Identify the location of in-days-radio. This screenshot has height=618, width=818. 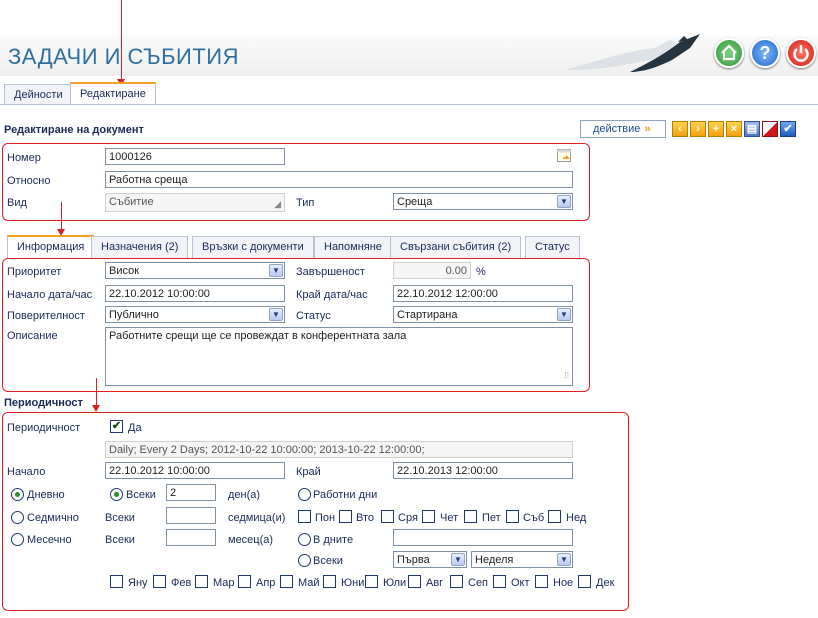
(304, 539).